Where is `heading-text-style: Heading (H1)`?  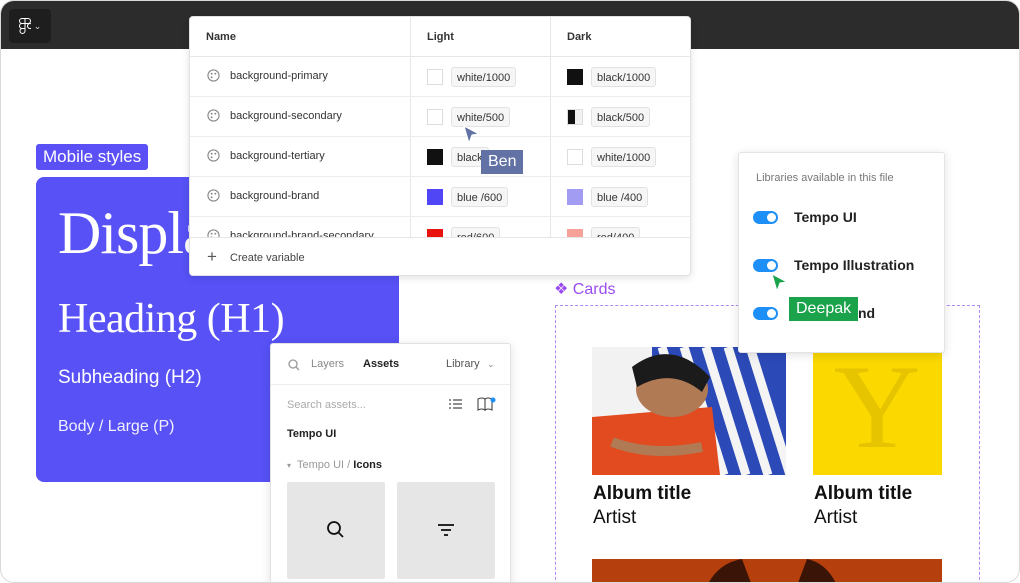
heading-text-style: Heading (H1) is located at coordinates (171, 319).